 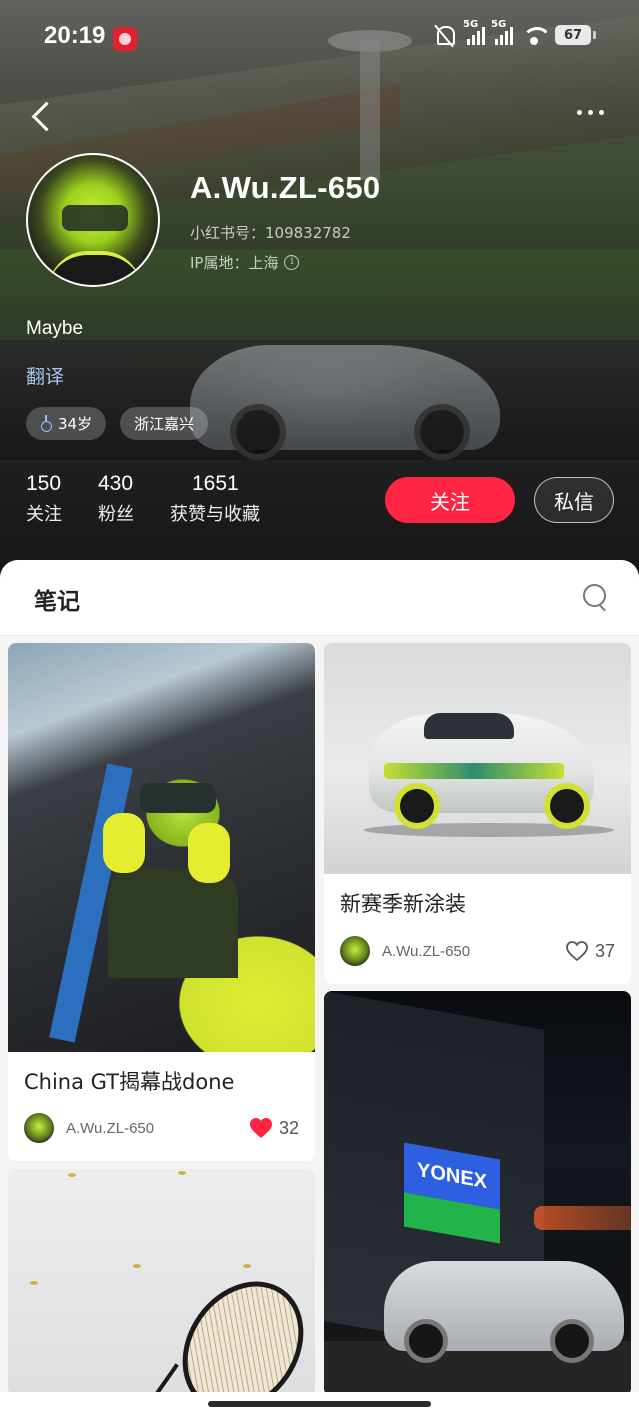 I want to click on likes-collections-stat: 1651 获赞与收藏, so click(x=215, y=499).